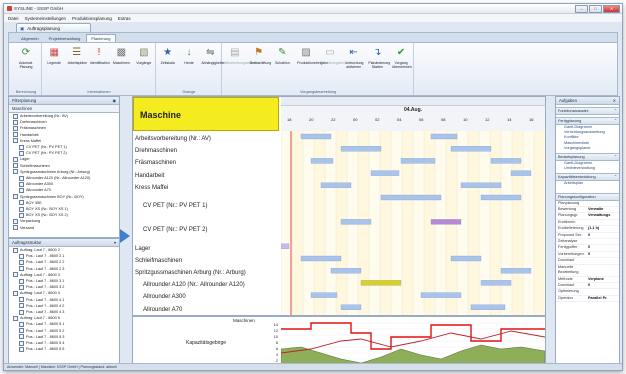  I want to click on ribbon-button-3-0: ▤ Bearbeitungszeitraum, so click(243, 56).